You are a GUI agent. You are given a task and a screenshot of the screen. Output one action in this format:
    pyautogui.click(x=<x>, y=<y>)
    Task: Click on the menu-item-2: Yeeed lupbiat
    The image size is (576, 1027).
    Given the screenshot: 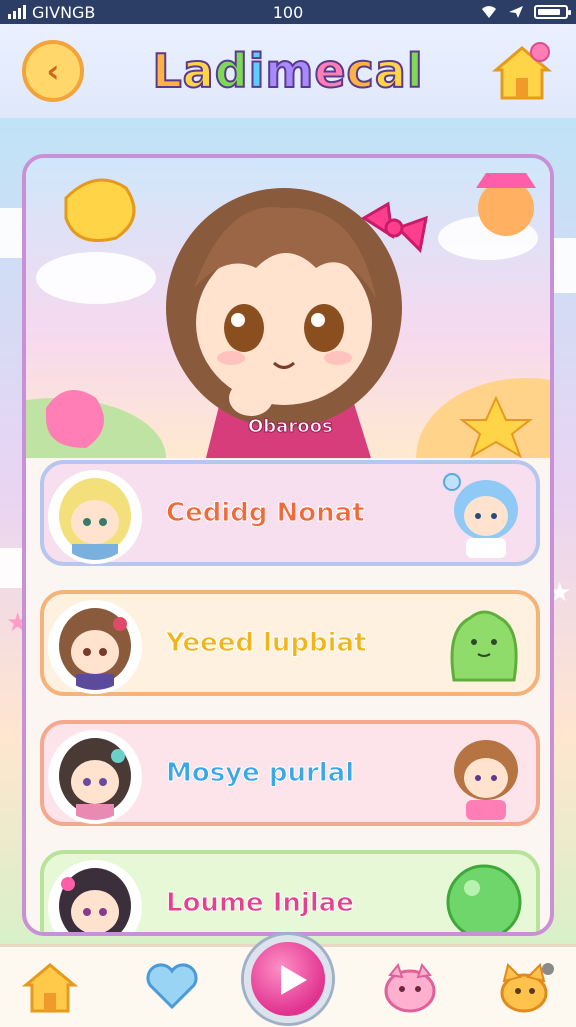 What is the action you would take?
    pyautogui.click(x=290, y=643)
    